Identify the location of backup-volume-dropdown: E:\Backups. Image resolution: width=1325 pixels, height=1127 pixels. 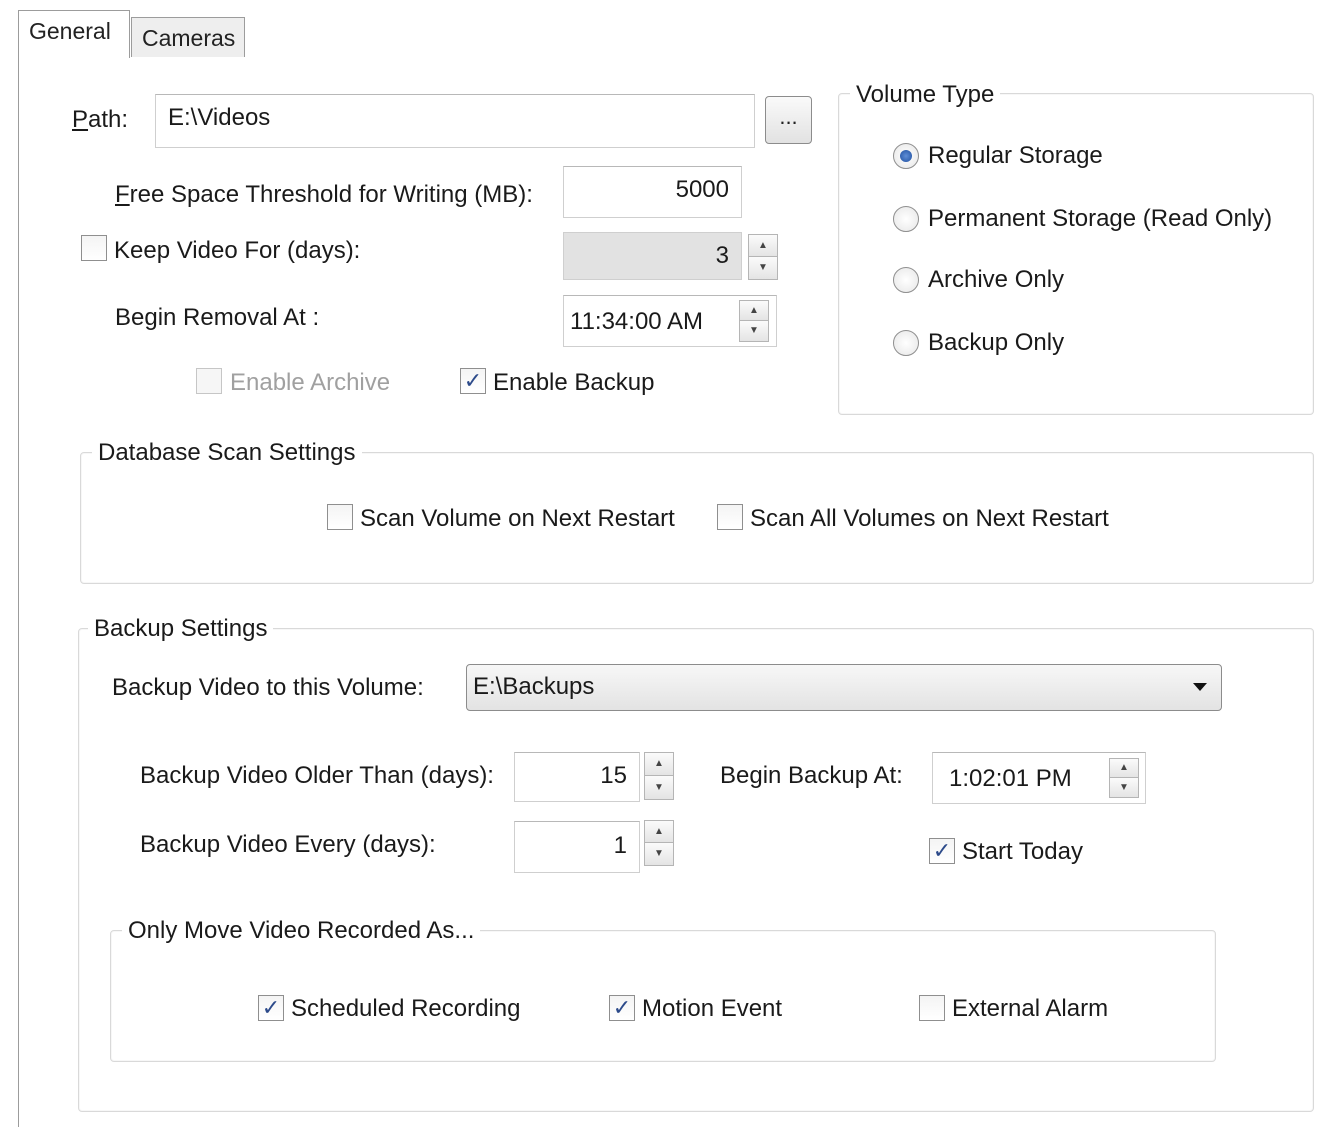
(844, 687).